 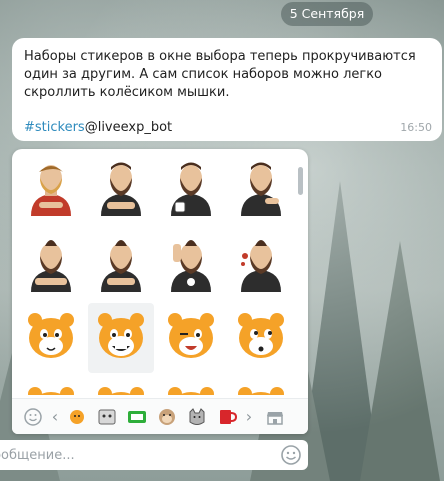 I want to click on date-separator: 5 Сентября, so click(x=327, y=14).